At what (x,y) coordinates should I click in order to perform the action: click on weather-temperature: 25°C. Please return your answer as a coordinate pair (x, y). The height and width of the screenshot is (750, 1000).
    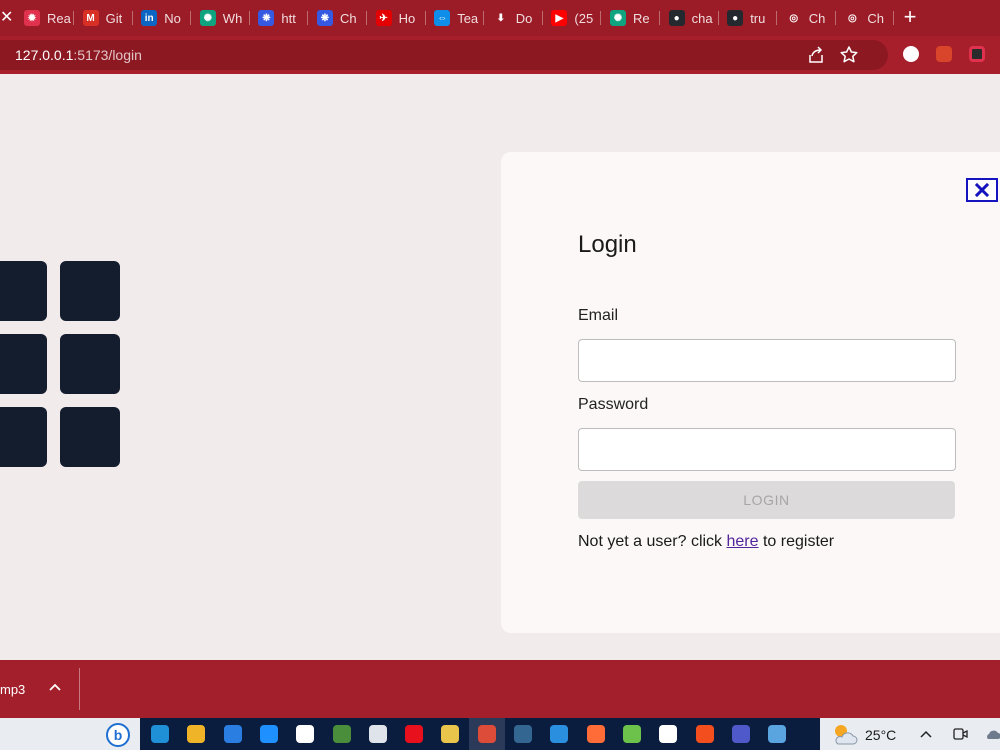
    Looking at the image, I should click on (880, 735).